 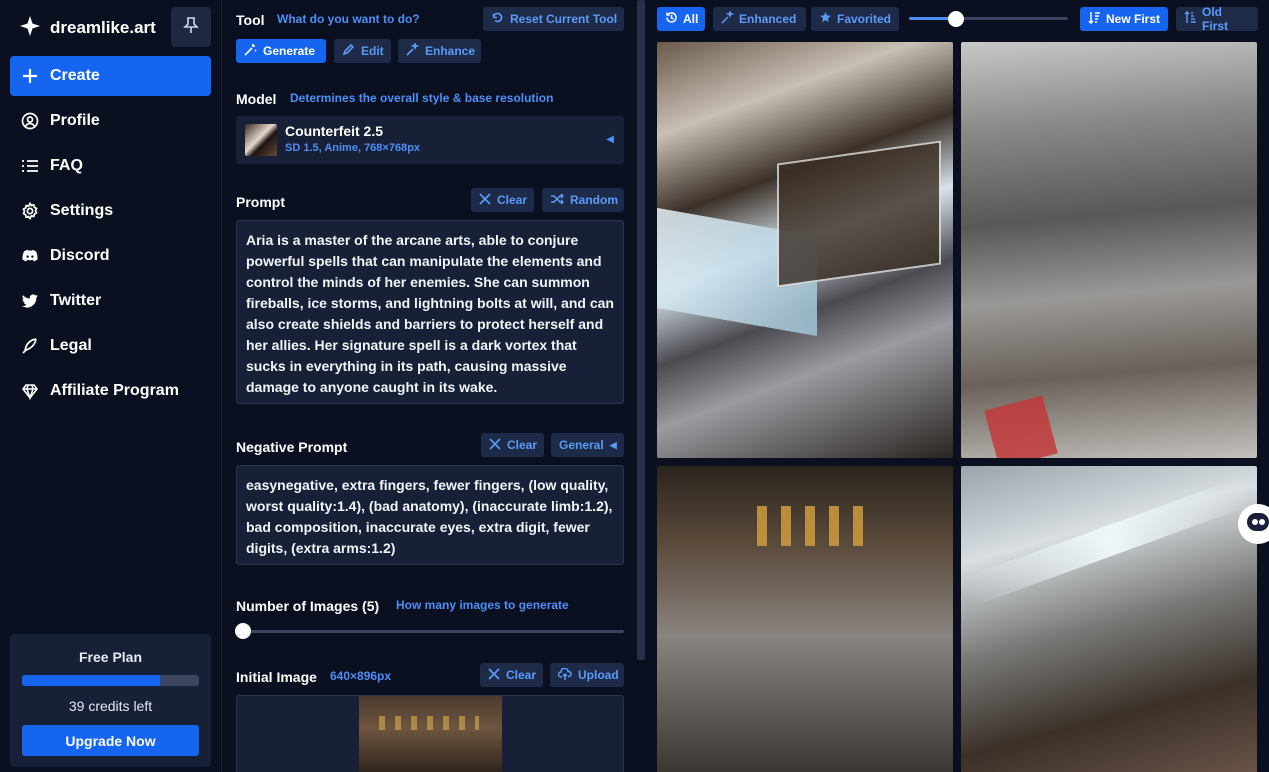 What do you see at coordinates (482, 605) in the screenshot?
I see `num-images-hint: How many images to generate` at bounding box center [482, 605].